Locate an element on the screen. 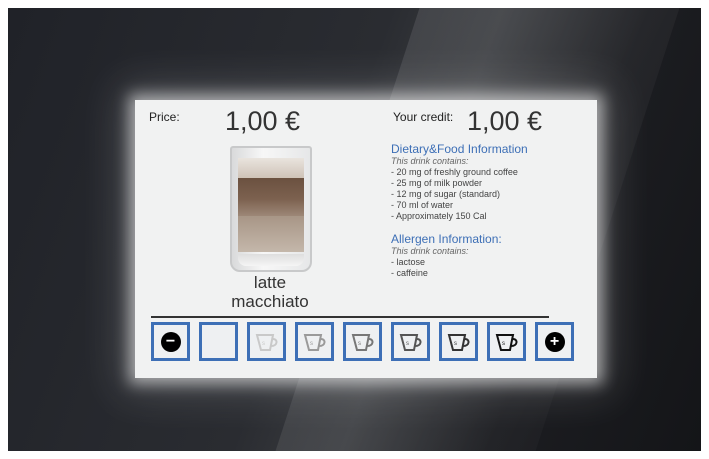  drink-name-line2: macchiato is located at coordinates (270, 301).